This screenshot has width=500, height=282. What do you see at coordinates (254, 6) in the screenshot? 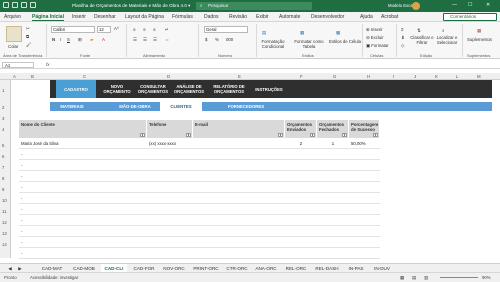
I see `search-box: ⌕ Pesquisar` at bounding box center [254, 6].